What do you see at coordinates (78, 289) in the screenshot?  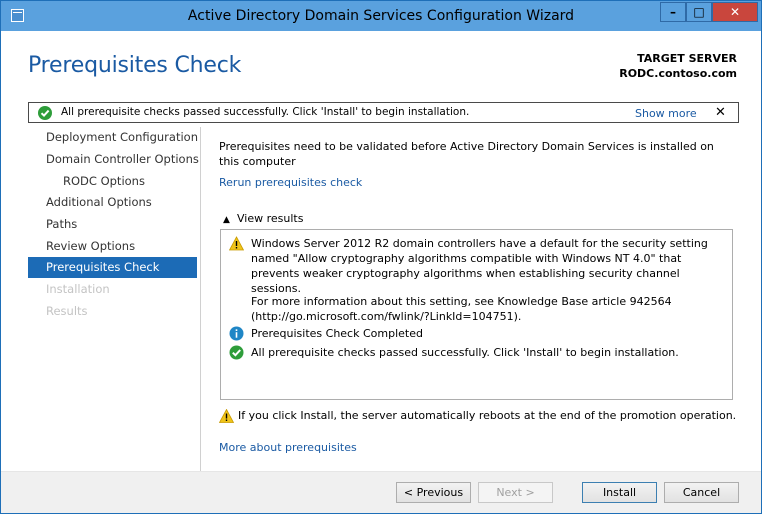 I see `nav-item-installation: Installation` at bounding box center [78, 289].